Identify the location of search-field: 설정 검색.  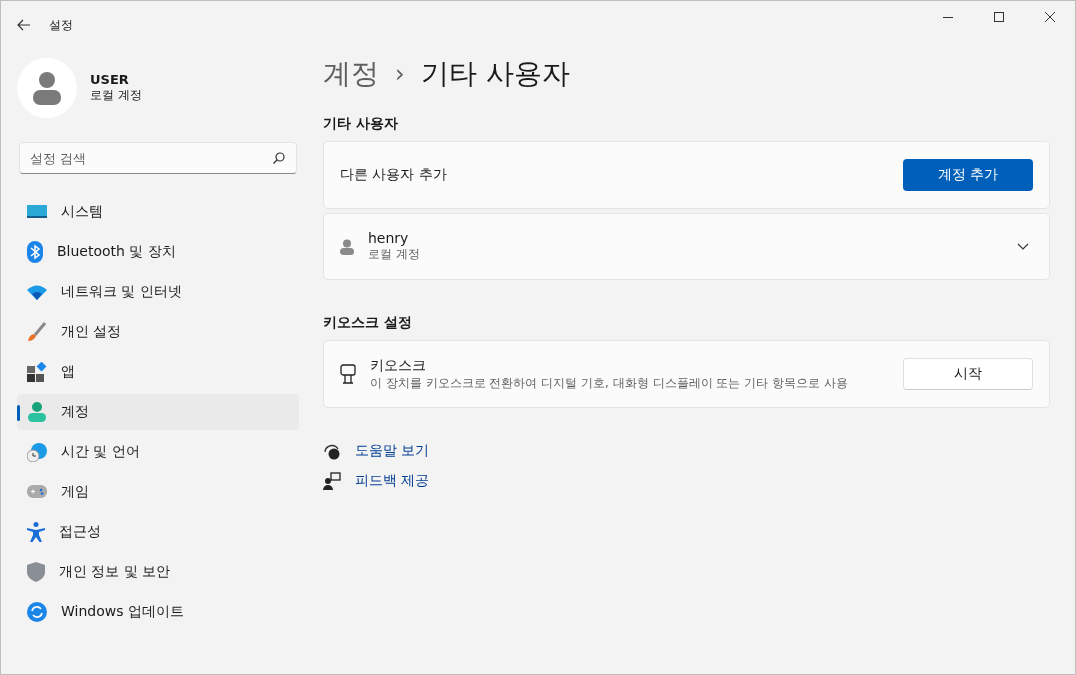
(158, 158).